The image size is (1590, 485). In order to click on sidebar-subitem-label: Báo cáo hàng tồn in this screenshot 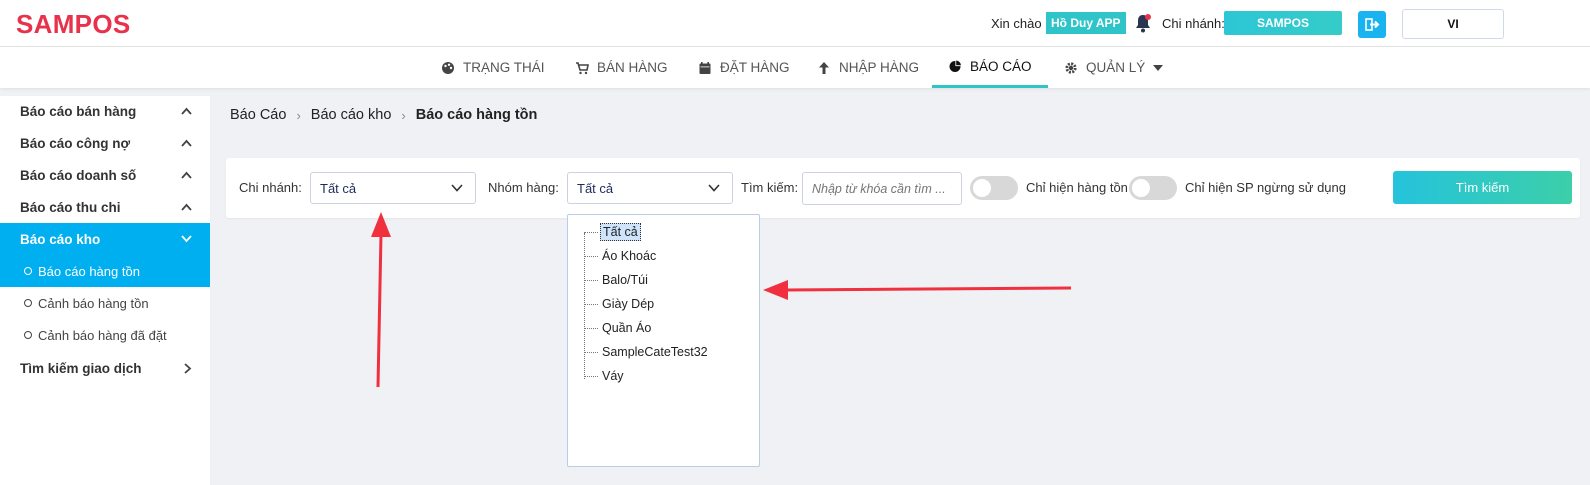, I will do `click(89, 271)`.